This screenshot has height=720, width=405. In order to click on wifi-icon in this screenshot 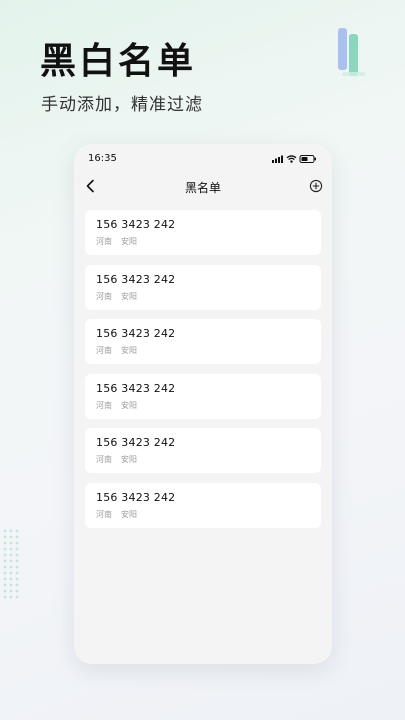, I will do `click(291, 159)`.